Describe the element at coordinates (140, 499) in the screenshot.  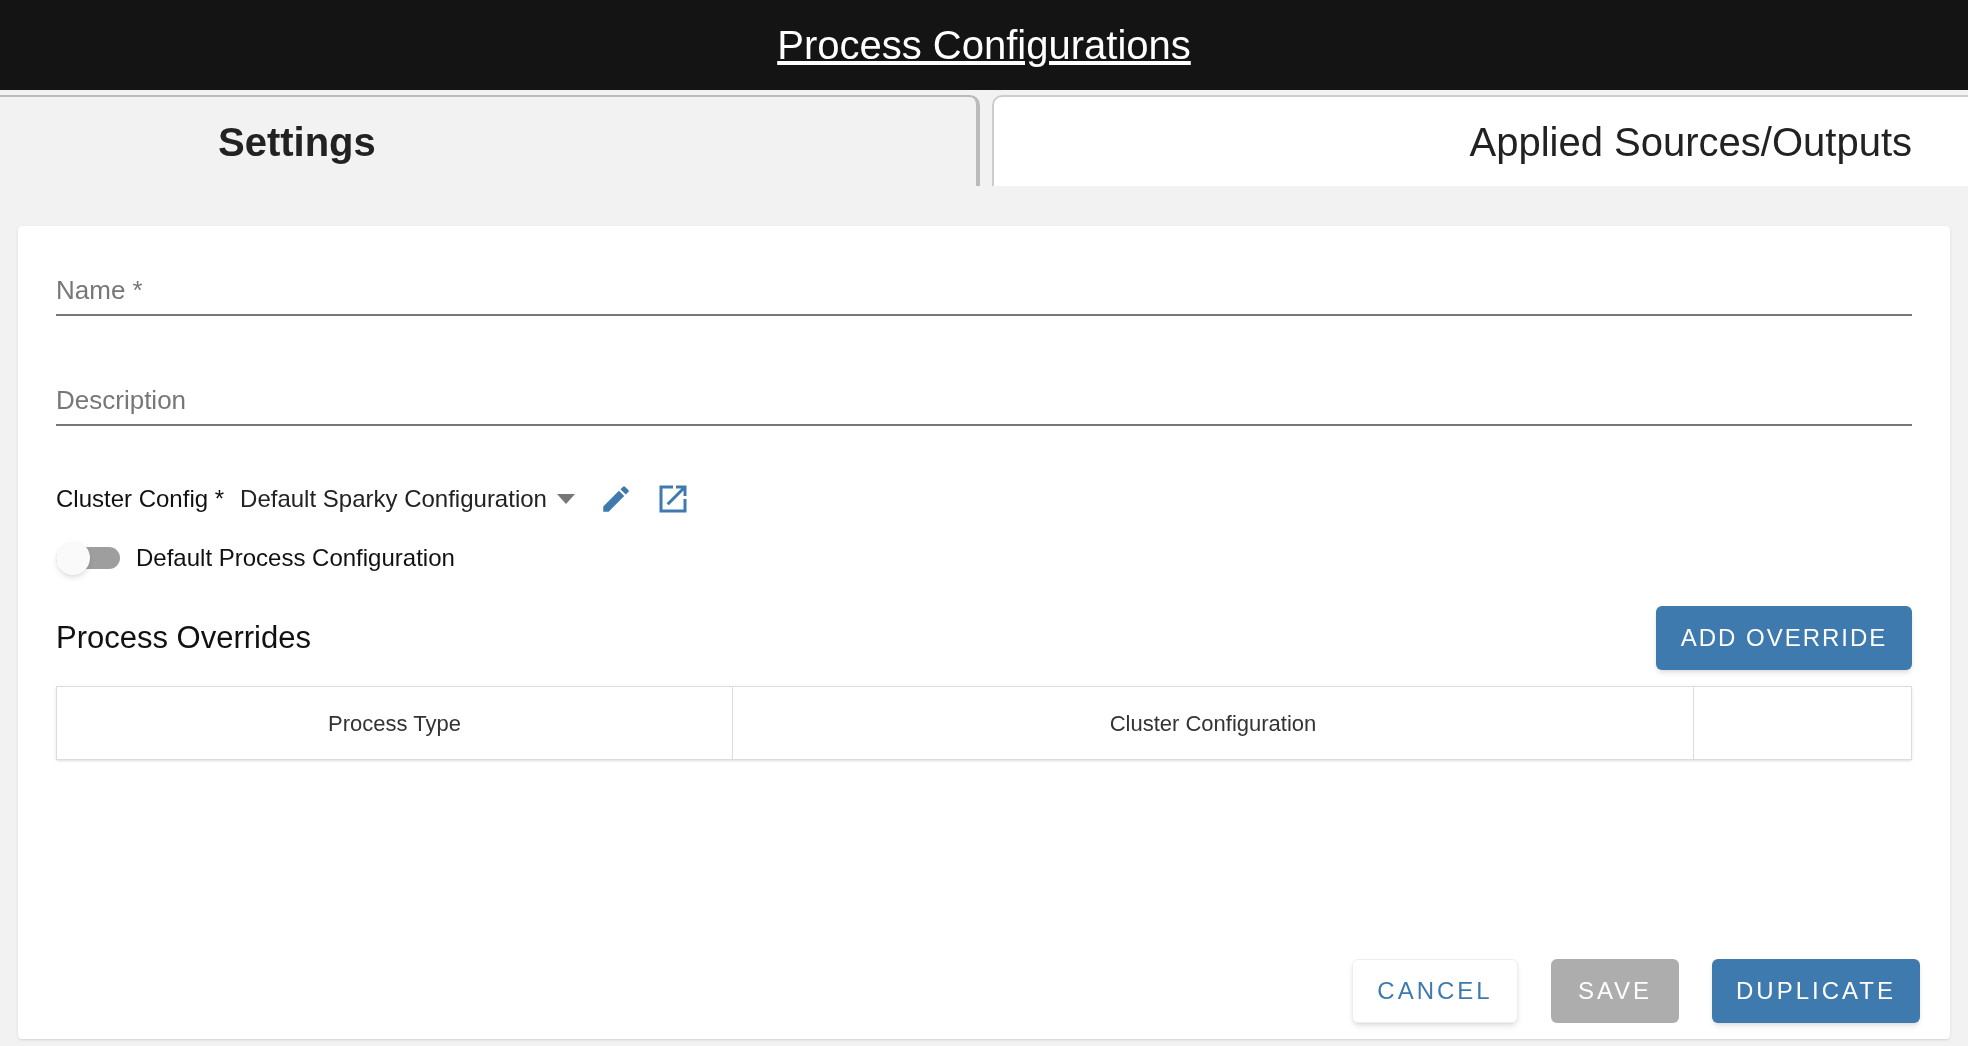
I see `cluster-config-label: Cluster Config *` at that location.